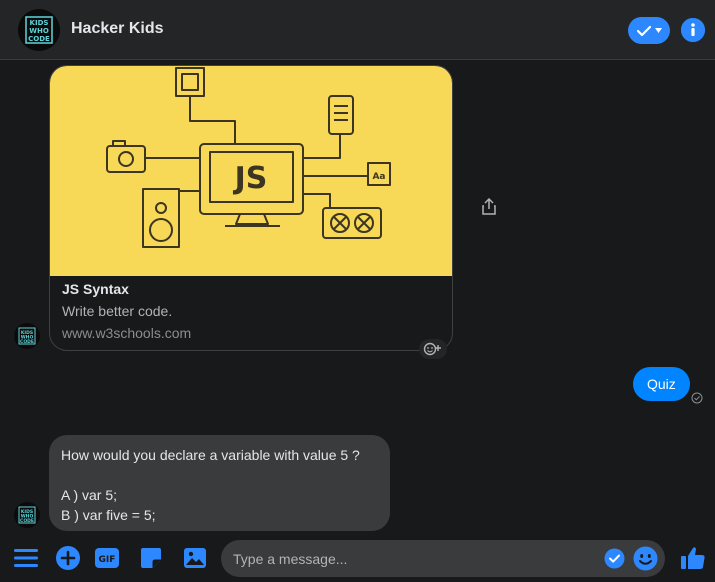 This screenshot has width=715, height=582. Describe the element at coordinates (39, 23) in the screenshot. I see `svg-text: KIDS` at that location.